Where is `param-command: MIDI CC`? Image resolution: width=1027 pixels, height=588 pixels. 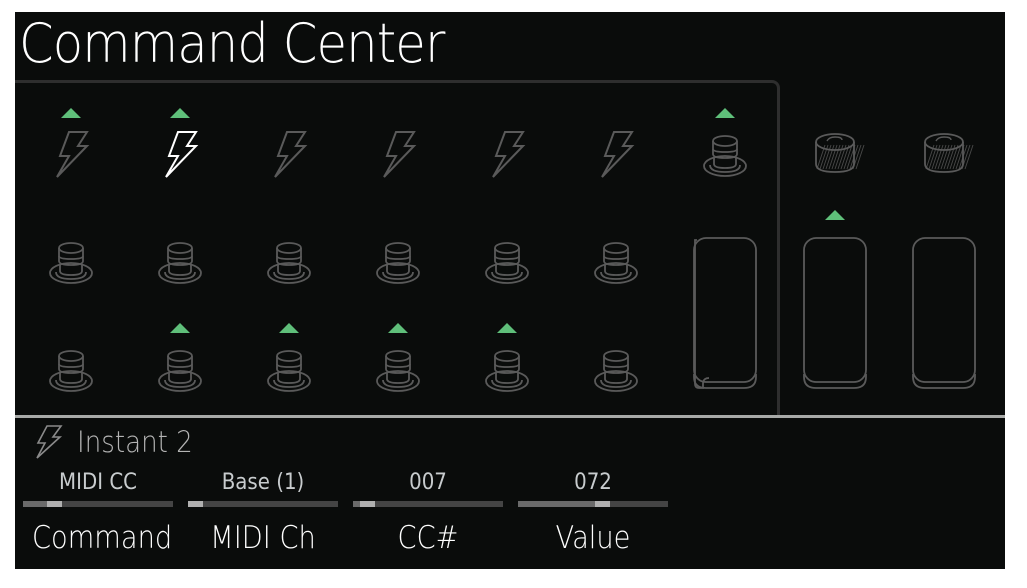
param-command: MIDI CC is located at coordinates (98, 488).